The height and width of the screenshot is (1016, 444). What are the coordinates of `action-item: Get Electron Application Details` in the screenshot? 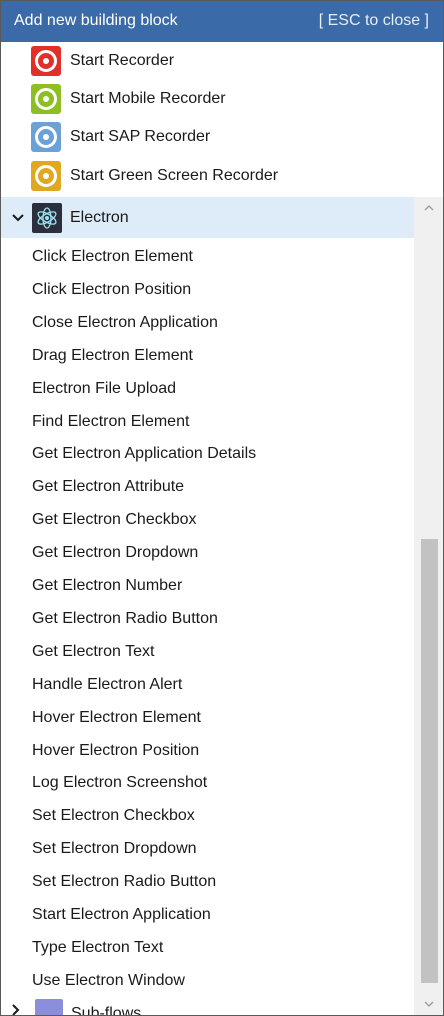 It's located at (217, 453).